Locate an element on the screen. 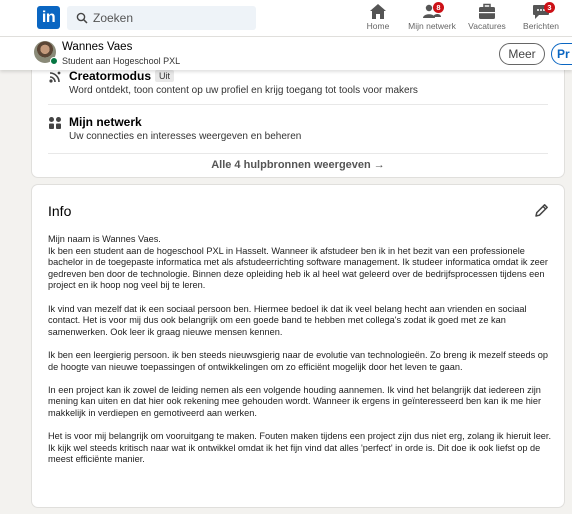 The image size is (572, 514). edit-button is located at coordinates (541, 211).